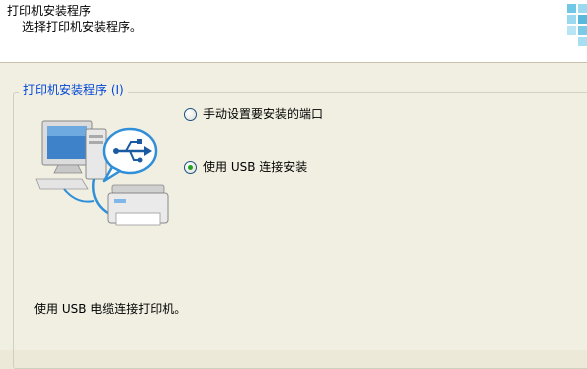  Describe the element at coordinates (255, 167) in the screenshot. I see `radio-label-usb-install: 使用 USB 连接安装` at that location.